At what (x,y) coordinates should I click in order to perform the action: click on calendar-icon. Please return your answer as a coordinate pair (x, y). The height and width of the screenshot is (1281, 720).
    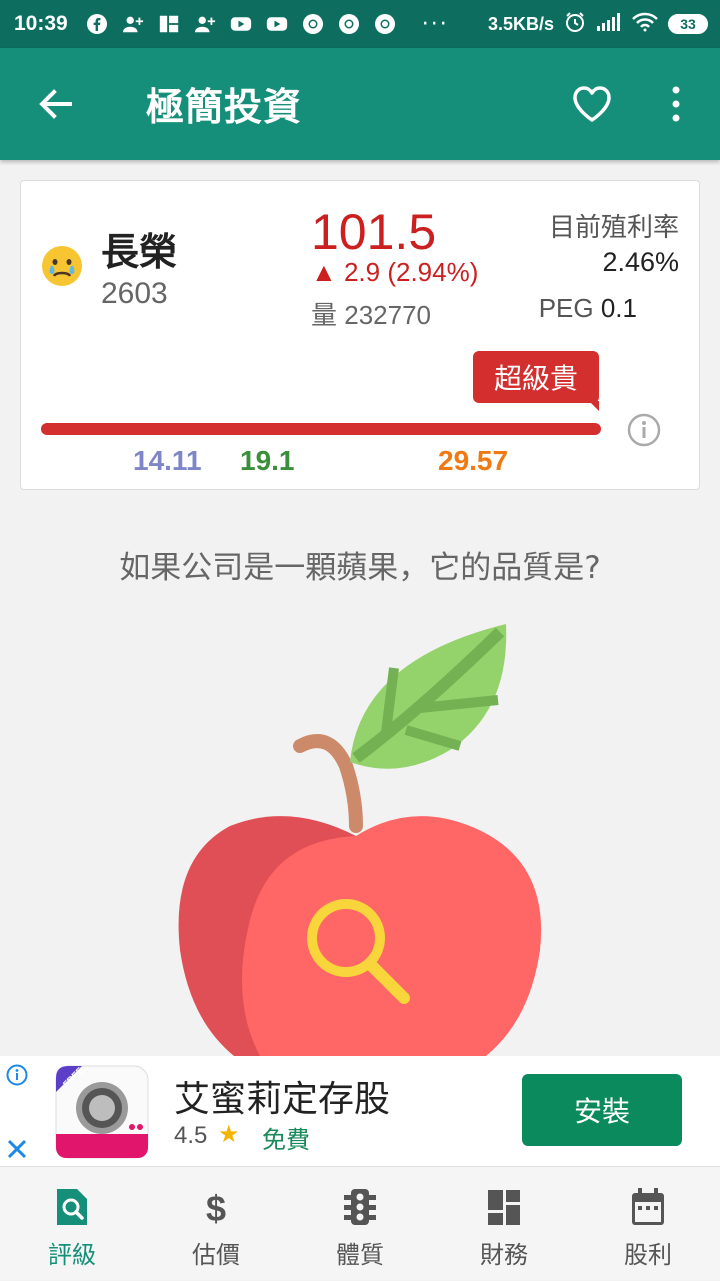
    Looking at the image, I should click on (648, 1206).